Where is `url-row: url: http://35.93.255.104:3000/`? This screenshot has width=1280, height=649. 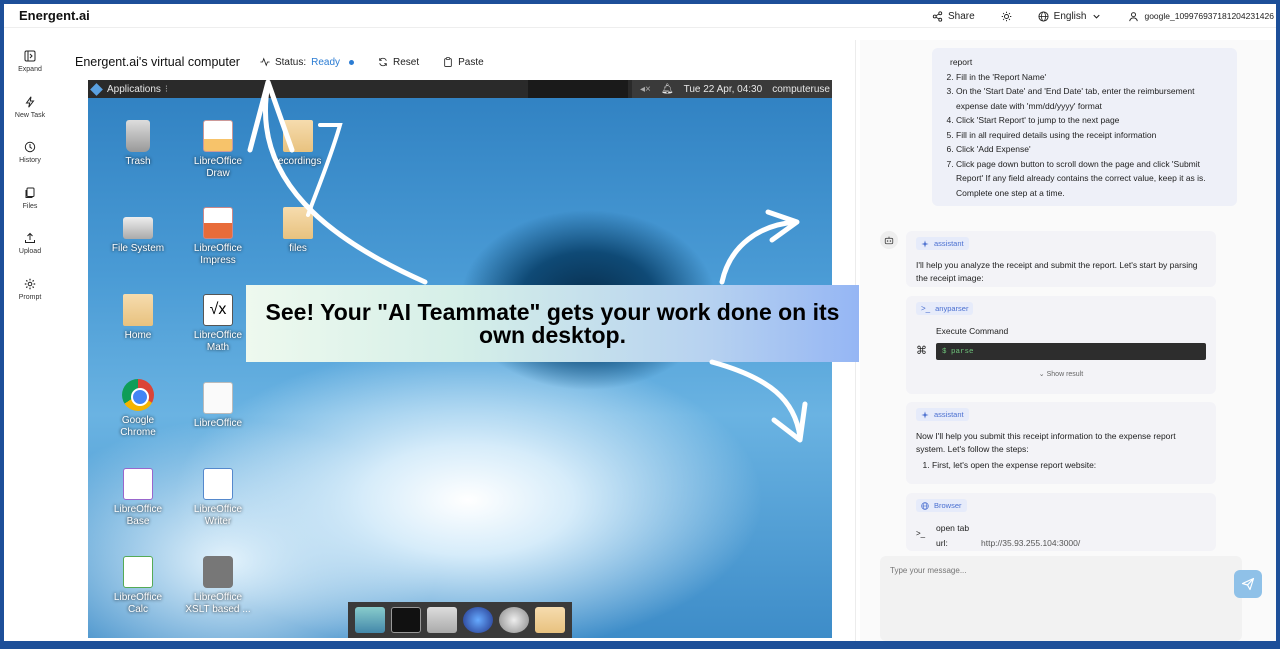 url-row: url: http://35.93.255.104:3000/ is located at coordinates (1071, 543).